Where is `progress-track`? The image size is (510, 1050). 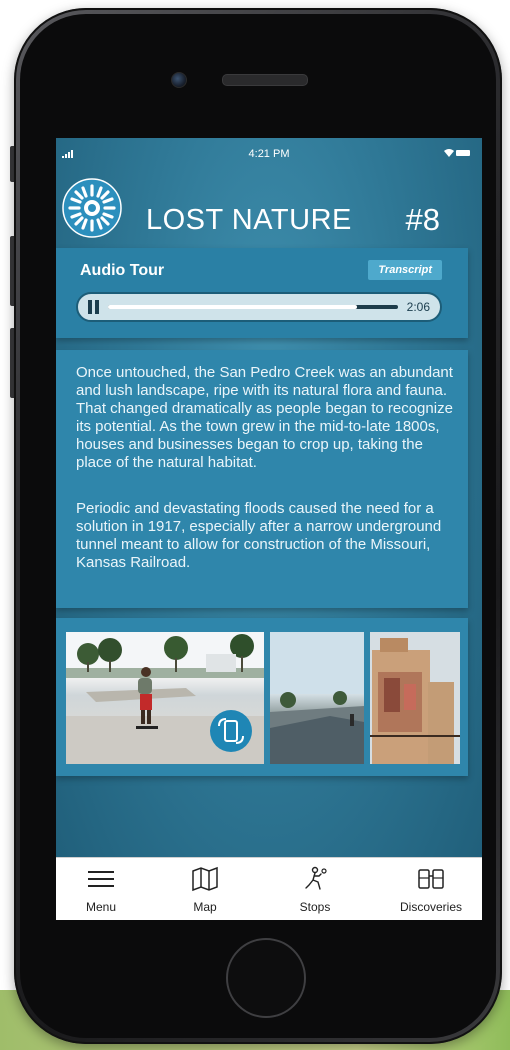 progress-track is located at coordinates (253, 307).